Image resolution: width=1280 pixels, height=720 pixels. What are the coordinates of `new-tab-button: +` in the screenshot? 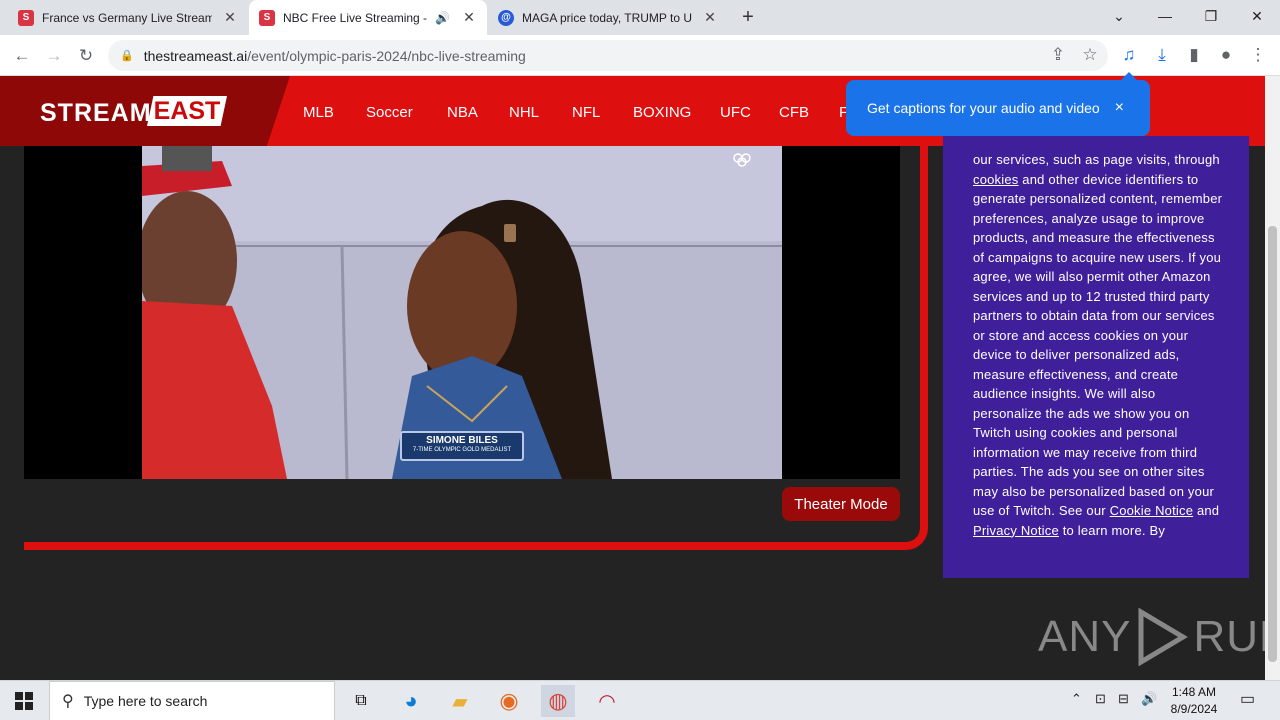 It's located at (748, 18).